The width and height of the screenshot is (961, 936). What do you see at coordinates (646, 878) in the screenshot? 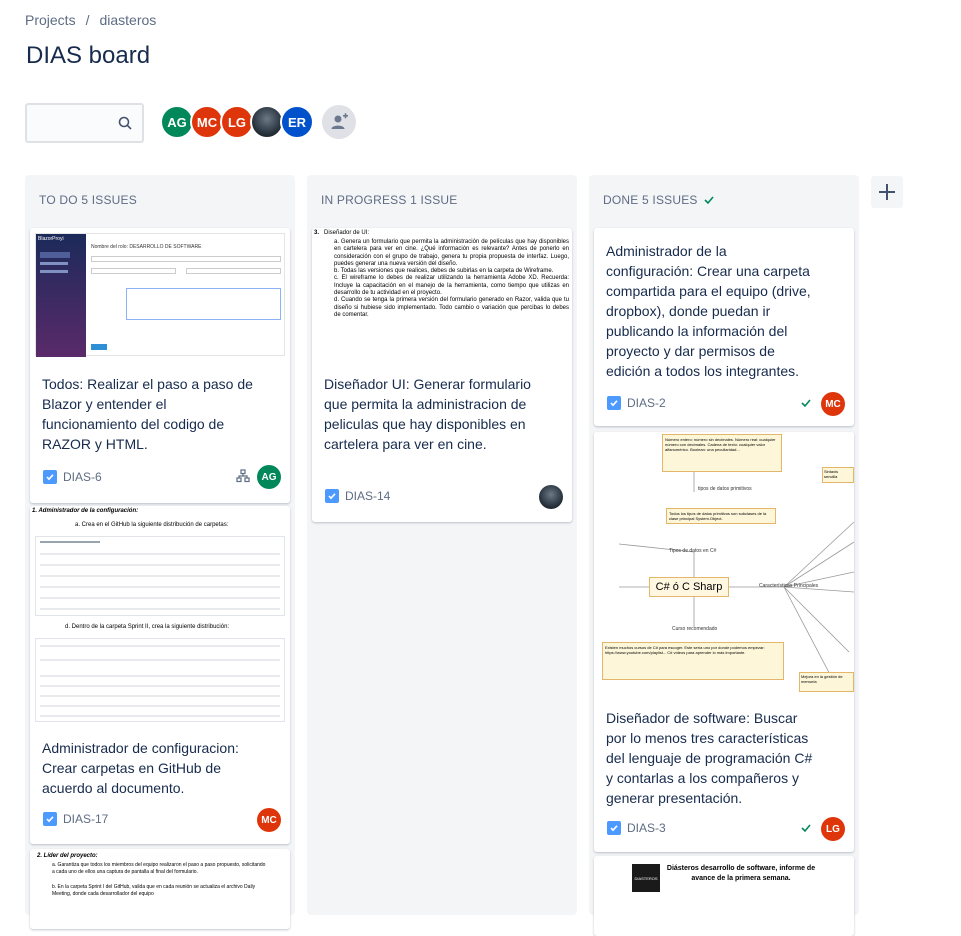
I see `diasteros-logo: DIASTEROS` at bounding box center [646, 878].